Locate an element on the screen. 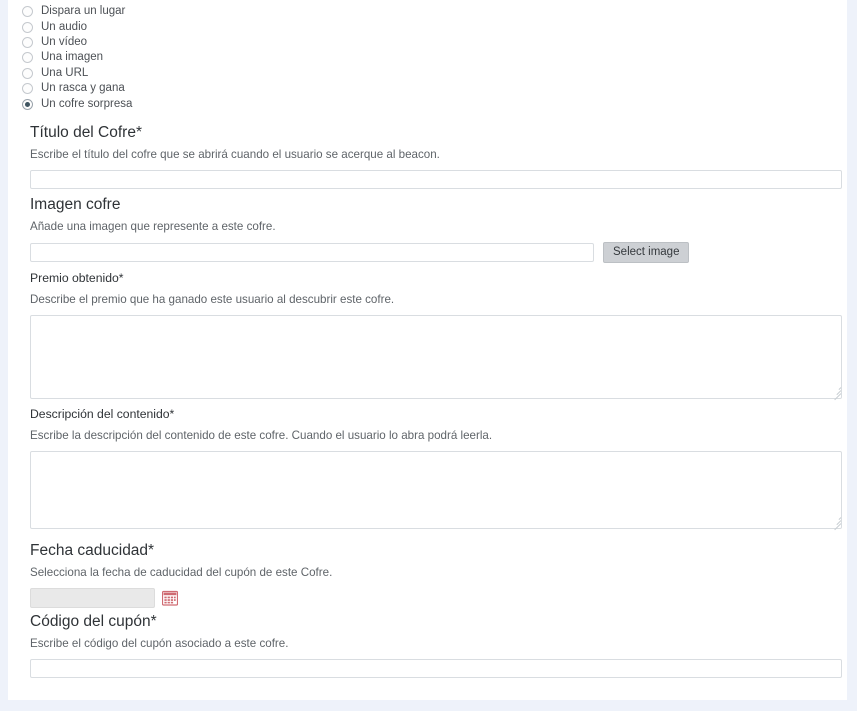  field-label: Descripción del contenido* is located at coordinates (102, 414).